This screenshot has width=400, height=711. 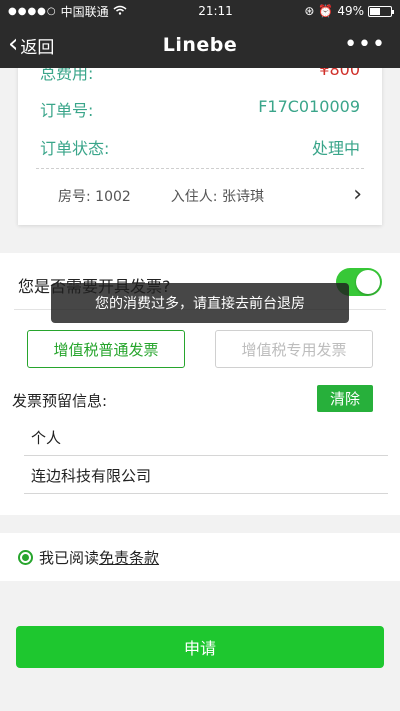 What do you see at coordinates (345, 398) in the screenshot?
I see `clear-button: 清除` at bounding box center [345, 398].